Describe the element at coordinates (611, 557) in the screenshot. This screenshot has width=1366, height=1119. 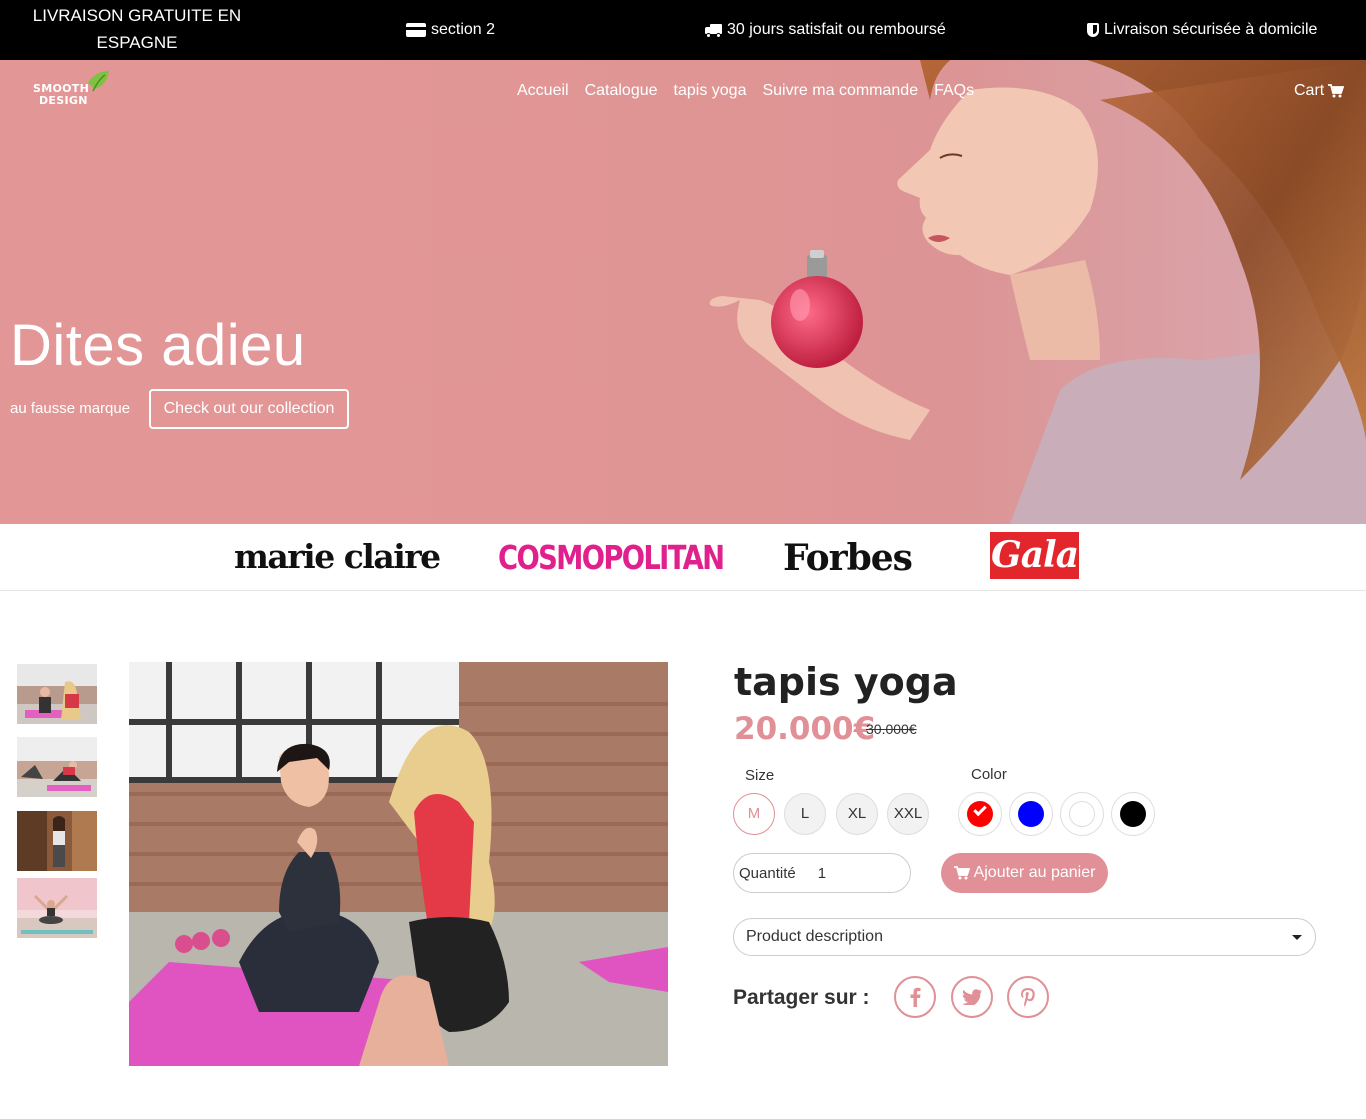
I see `cosmopolitan-logo: COSMOPOLITAN` at that location.